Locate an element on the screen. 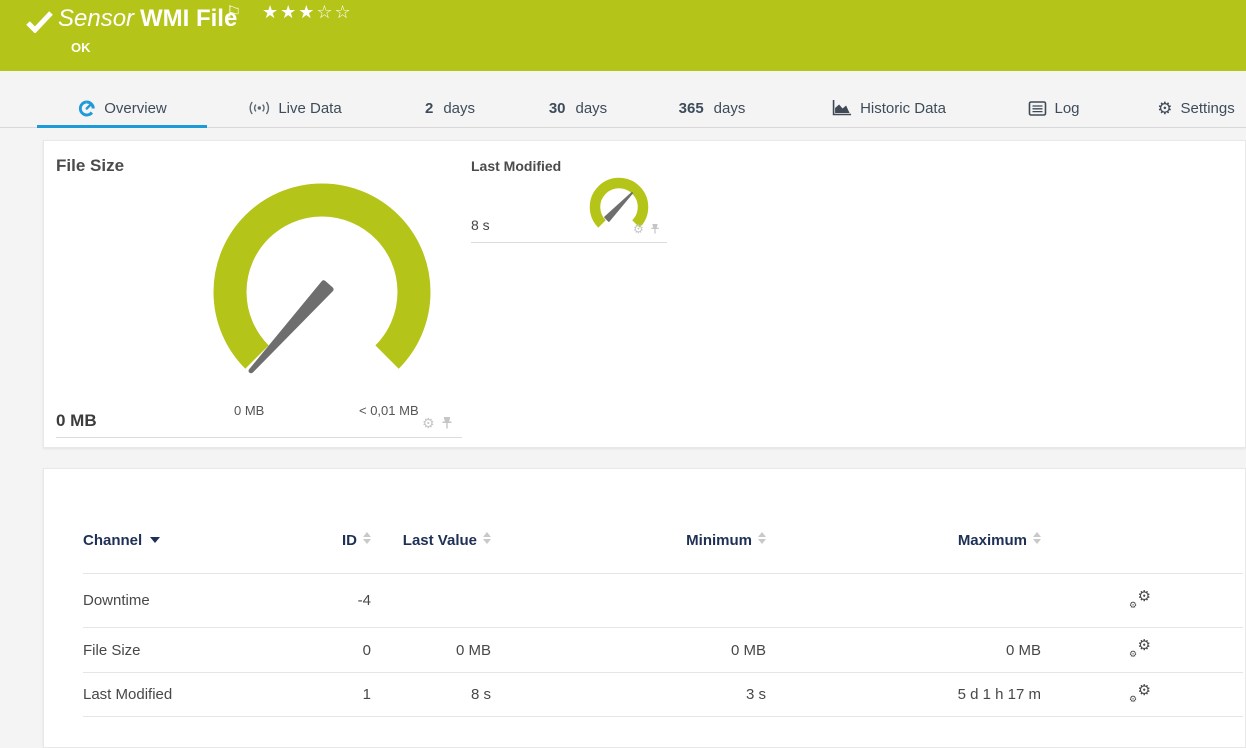 Image resolution: width=1246 pixels, height=748 pixels. status-badge: OK is located at coordinates (81, 47).